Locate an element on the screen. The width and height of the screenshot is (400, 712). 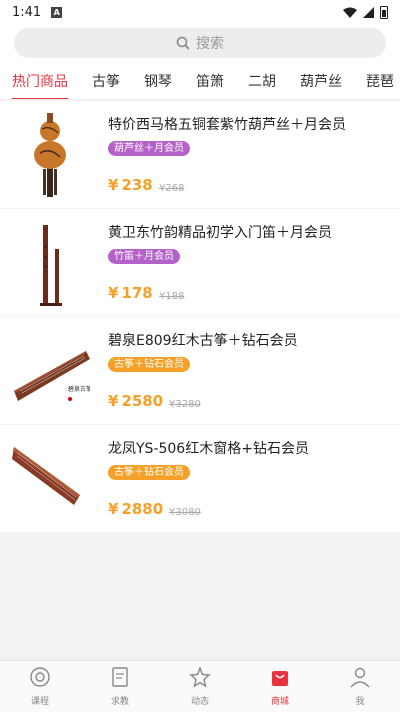
product-title: 碧泉E809红木古筝＋钻石会员 is located at coordinates (203, 341).